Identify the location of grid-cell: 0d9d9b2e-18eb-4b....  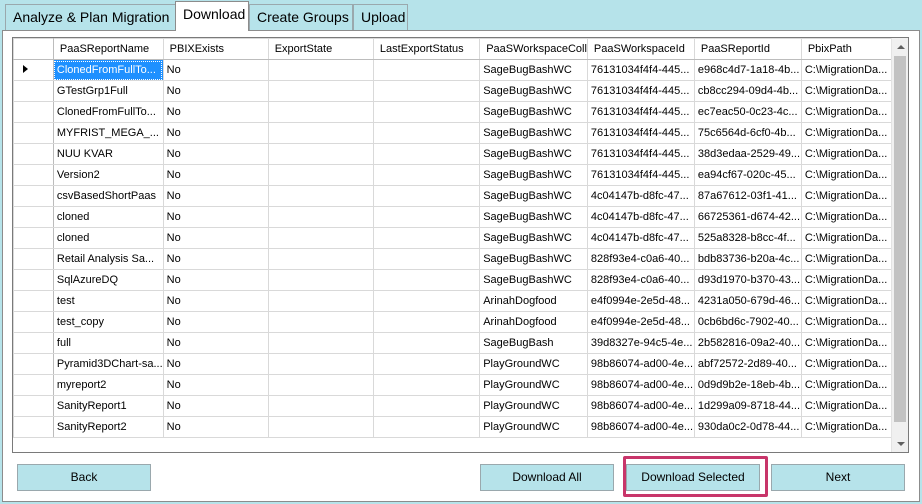
(747, 385).